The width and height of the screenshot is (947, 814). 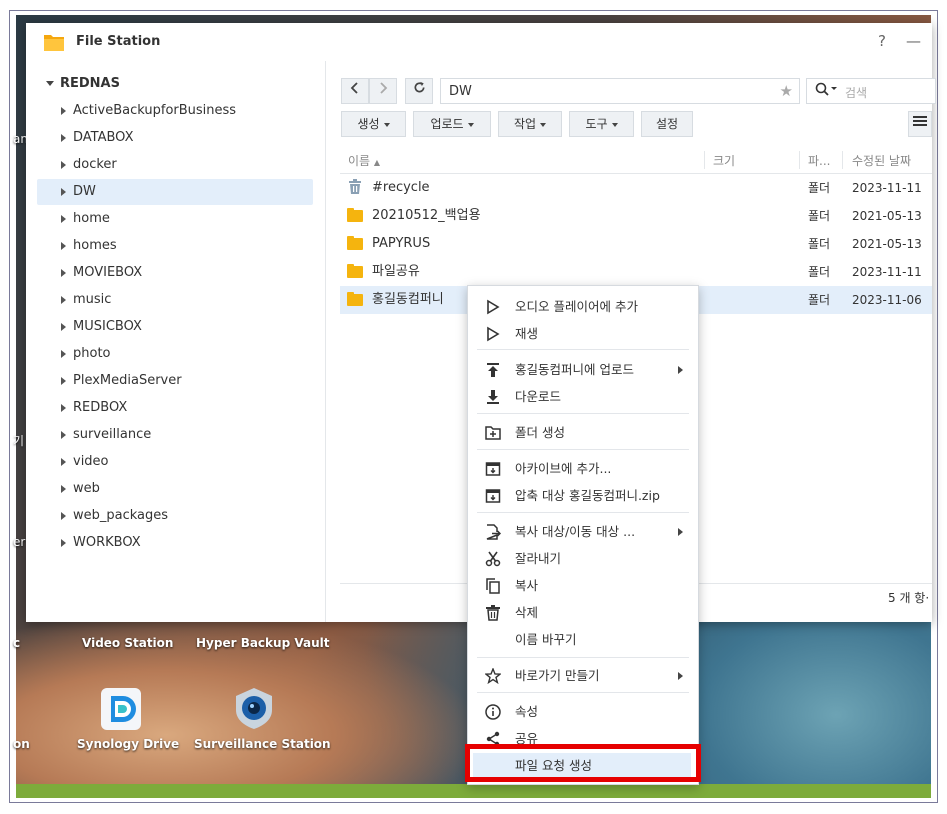 What do you see at coordinates (582, 613) in the screenshot?
I see `context-menu-item: 삭제` at bounding box center [582, 613].